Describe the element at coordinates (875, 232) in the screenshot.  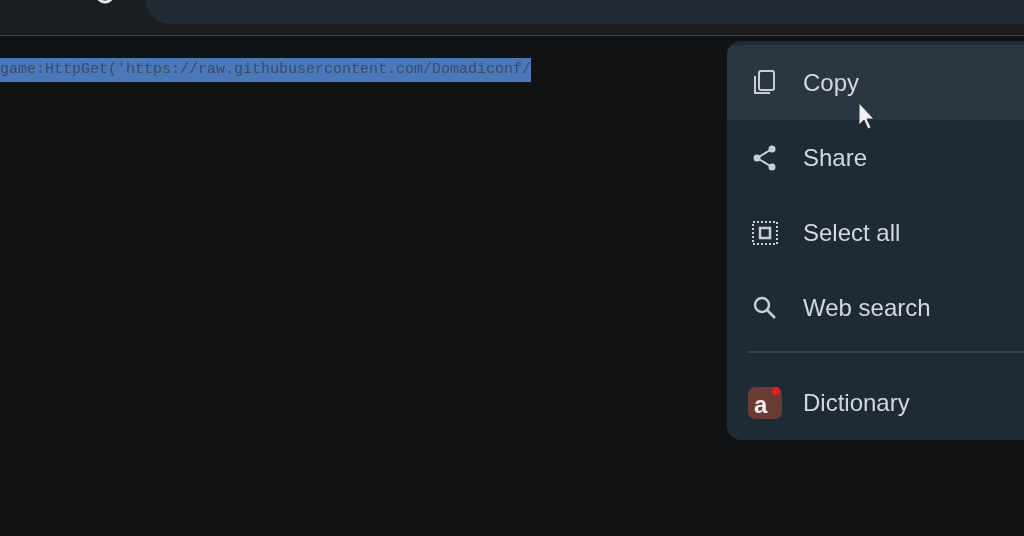
I see `menu-item: Select all` at that location.